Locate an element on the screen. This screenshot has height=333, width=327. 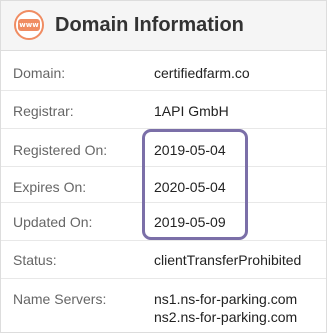
name-server-2: ns2.ns-for-parking.com is located at coordinates (226, 317).